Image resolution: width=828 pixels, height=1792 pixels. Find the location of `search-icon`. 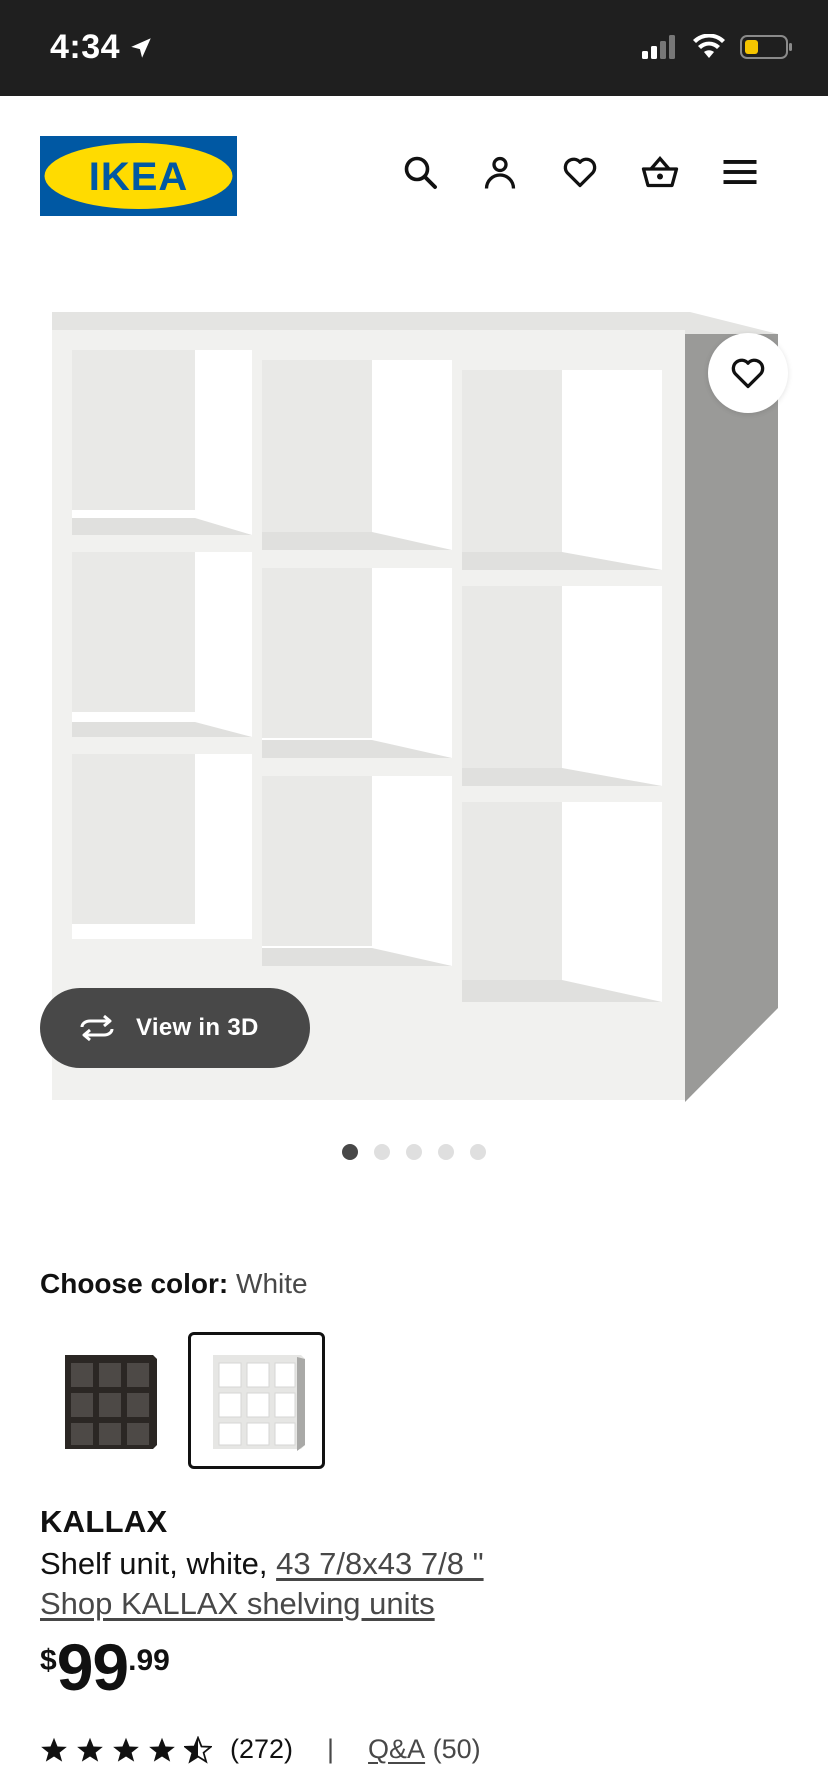

search-icon is located at coordinates (420, 172).